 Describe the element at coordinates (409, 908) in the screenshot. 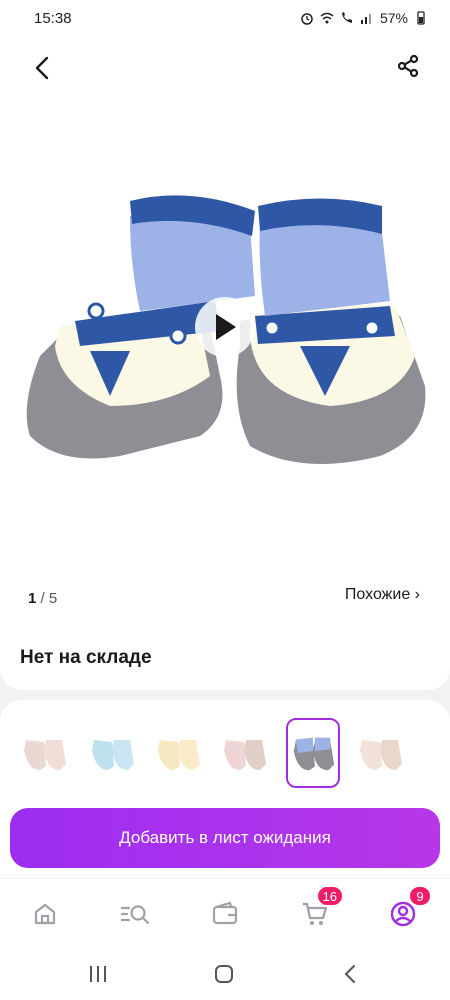

I see `nav-profile: 9` at that location.